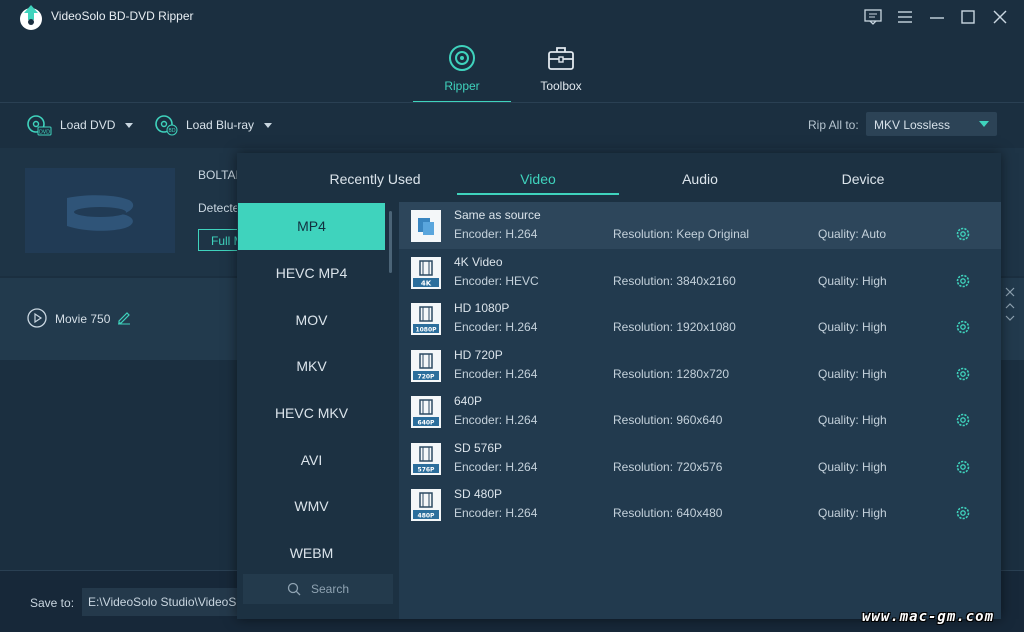 The width and height of the screenshot is (1024, 632). Describe the element at coordinates (44, 133) in the screenshot. I see `svg-text: DVD` at that location.